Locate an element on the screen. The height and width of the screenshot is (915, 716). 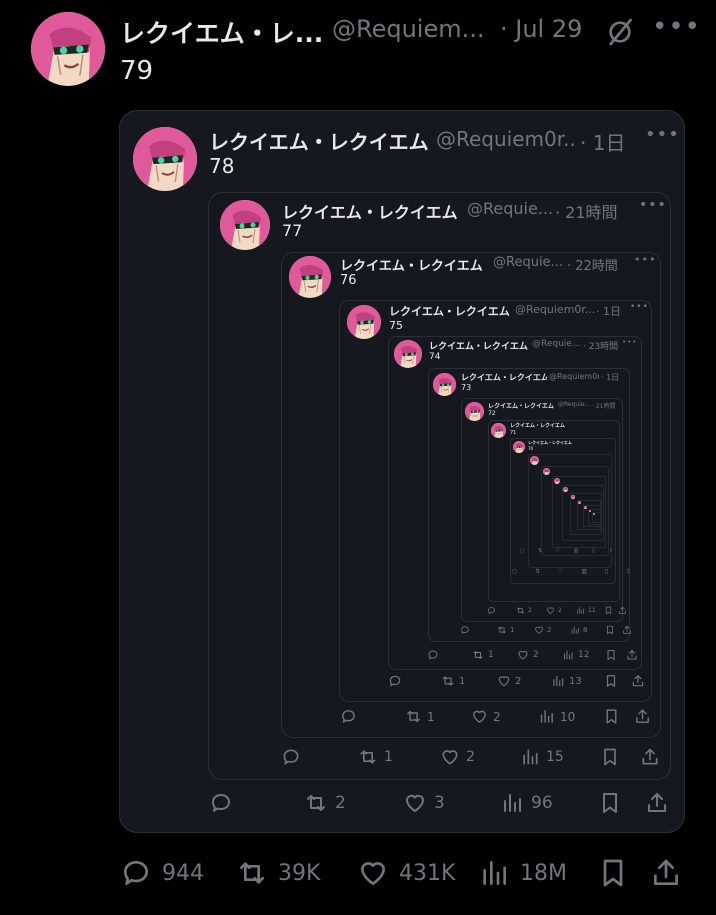
views-button: 10 is located at coordinates (556, 716).